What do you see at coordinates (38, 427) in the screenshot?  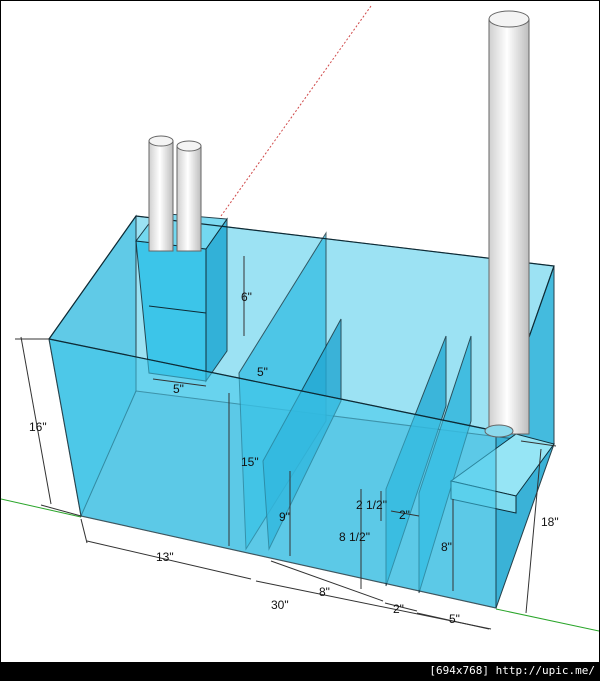 I see `dim-height-16: 16"` at bounding box center [38, 427].